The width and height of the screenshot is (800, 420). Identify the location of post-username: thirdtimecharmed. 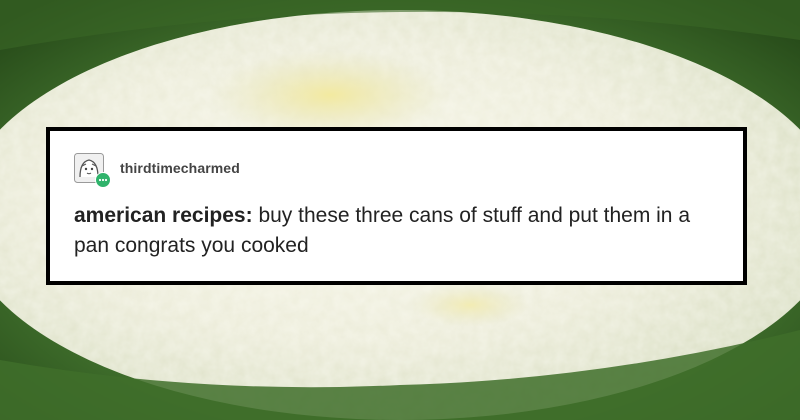
(180, 168).